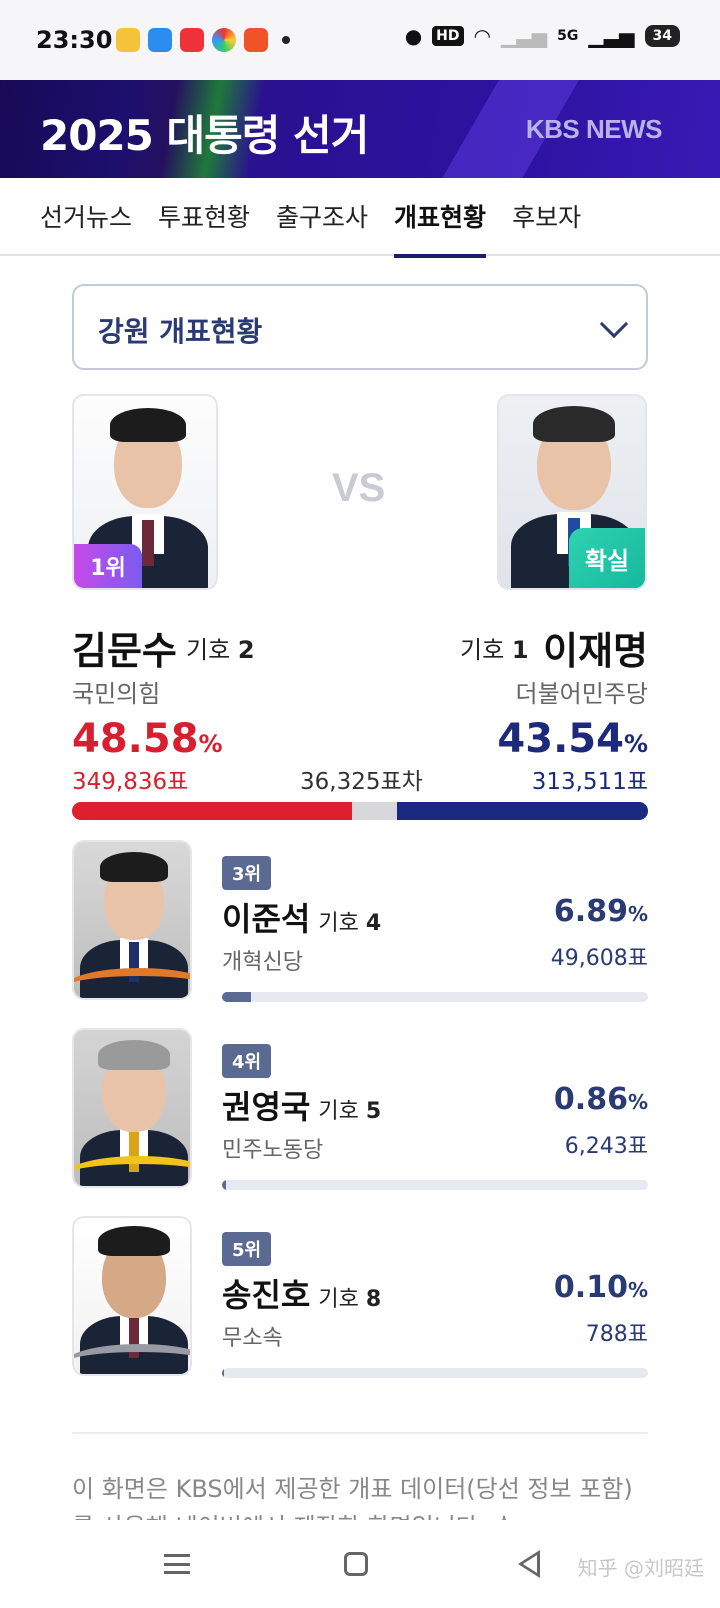 The height and width of the screenshot is (1608, 720). Describe the element at coordinates (180, 331) in the screenshot. I see `region-select-value: 강원 개표현황` at that location.